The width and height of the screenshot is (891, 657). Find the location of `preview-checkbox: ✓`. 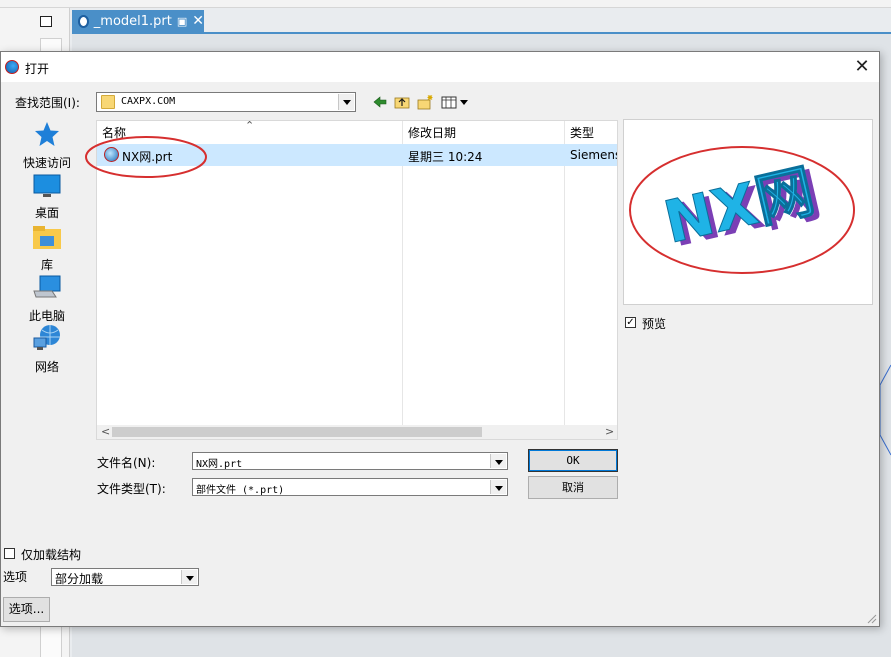

preview-checkbox: ✓ is located at coordinates (630, 322).